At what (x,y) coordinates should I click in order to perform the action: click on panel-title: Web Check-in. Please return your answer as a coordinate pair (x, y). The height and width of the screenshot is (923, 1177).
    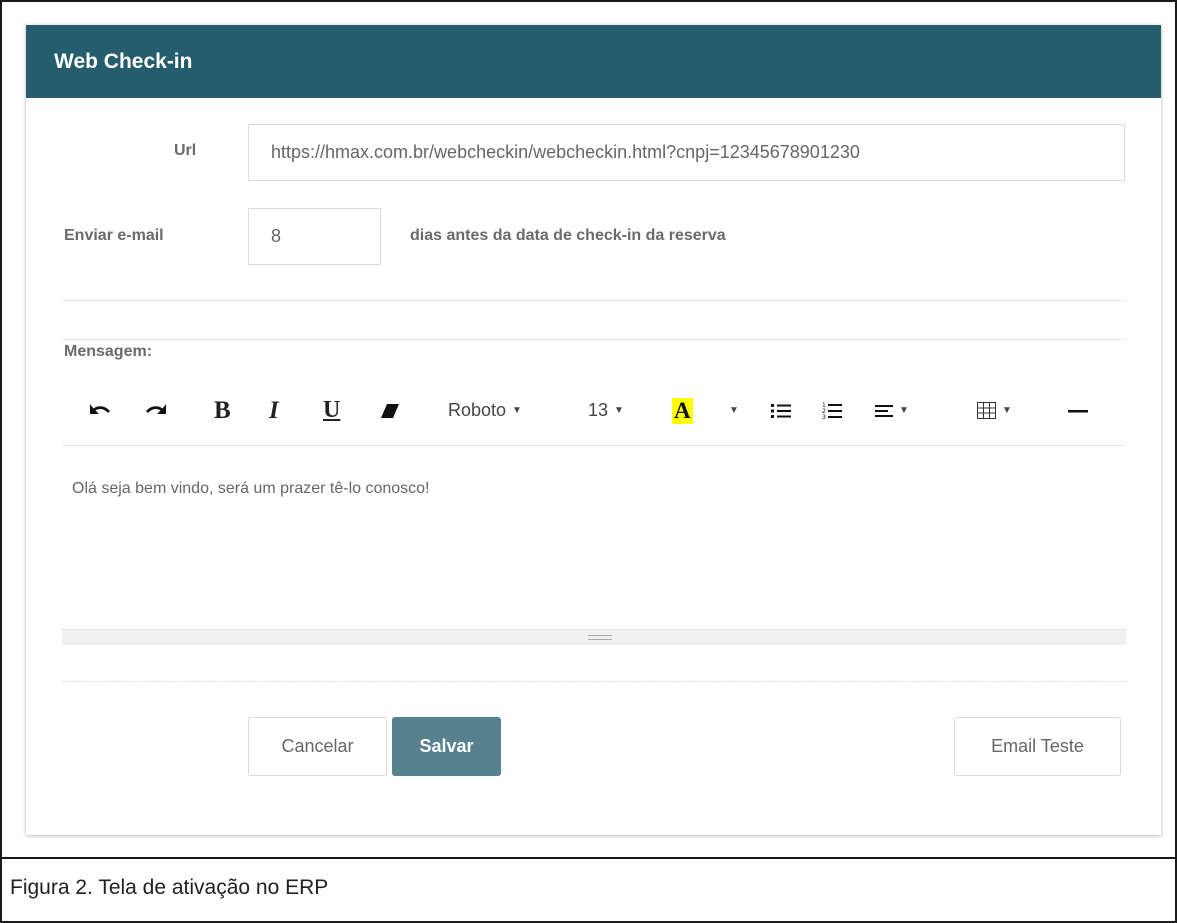
    Looking at the image, I should click on (593, 61).